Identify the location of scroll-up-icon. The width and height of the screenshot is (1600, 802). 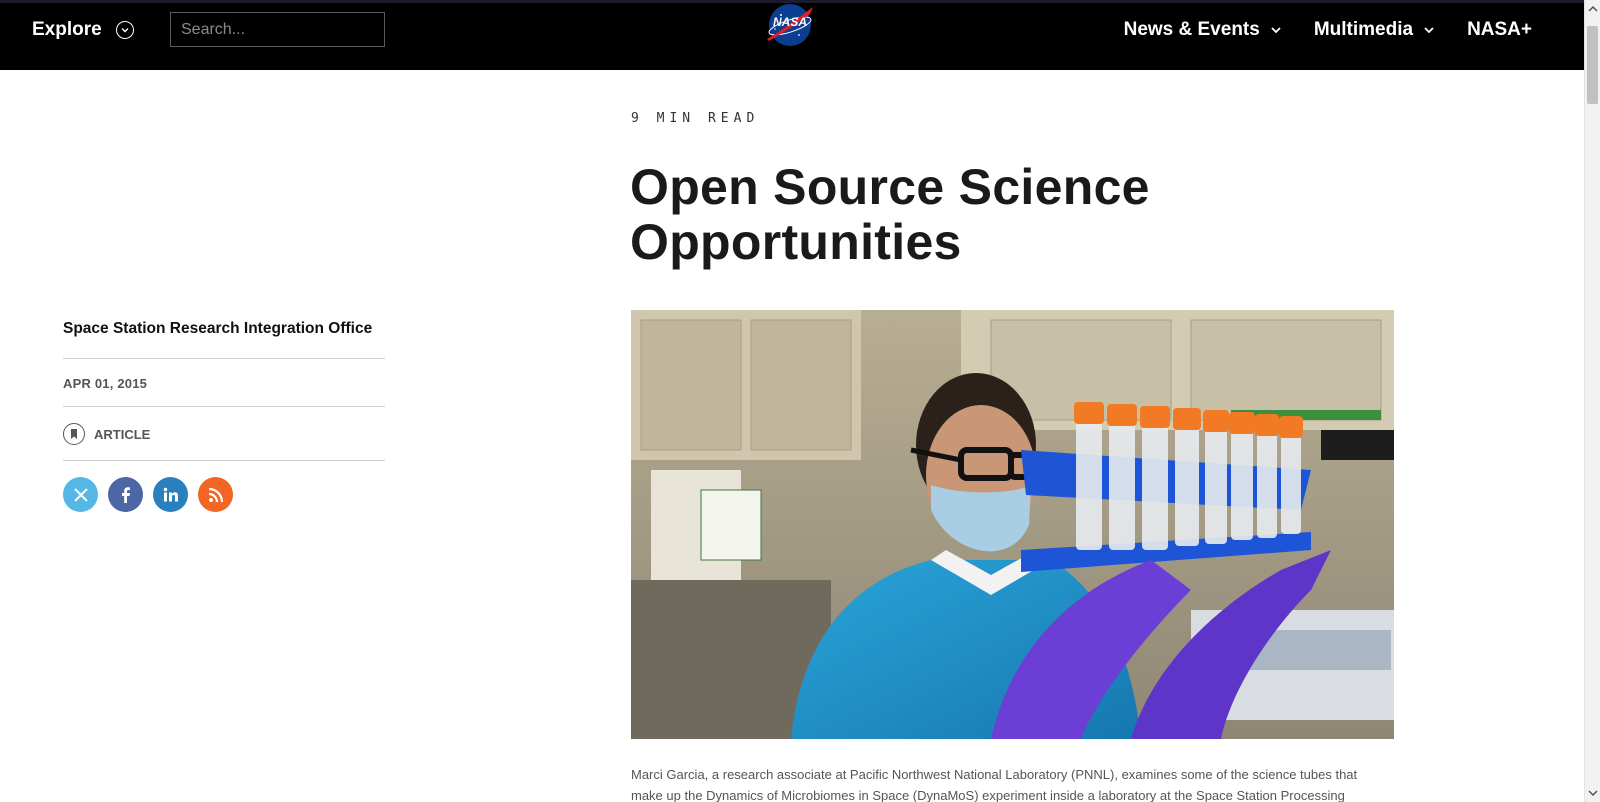
(1593, 9).